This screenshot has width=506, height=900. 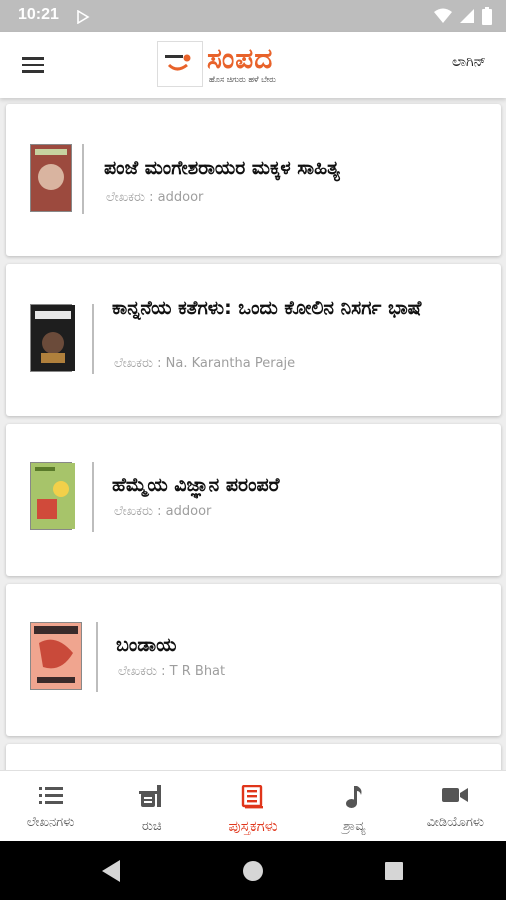 I want to click on battery-icon, so click(x=487, y=18).